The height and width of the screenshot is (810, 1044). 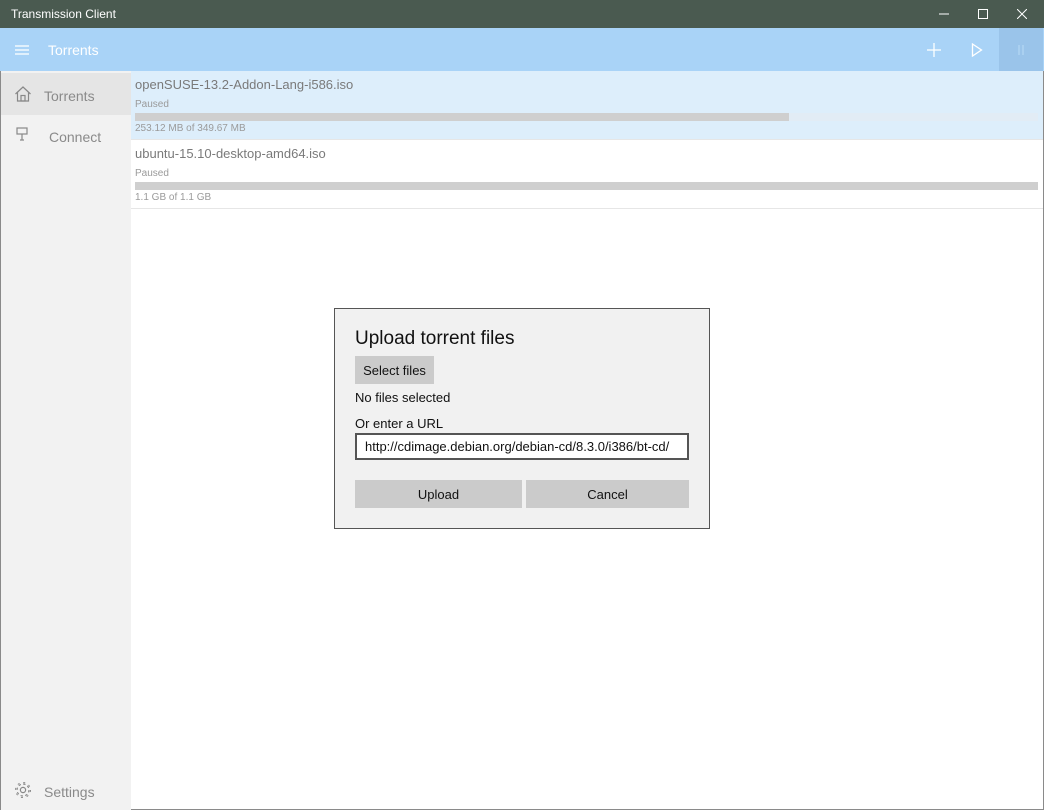 I want to click on torrent-name: openSUSE-13.2-Addon-Lang-i586.iso, so click(x=244, y=84).